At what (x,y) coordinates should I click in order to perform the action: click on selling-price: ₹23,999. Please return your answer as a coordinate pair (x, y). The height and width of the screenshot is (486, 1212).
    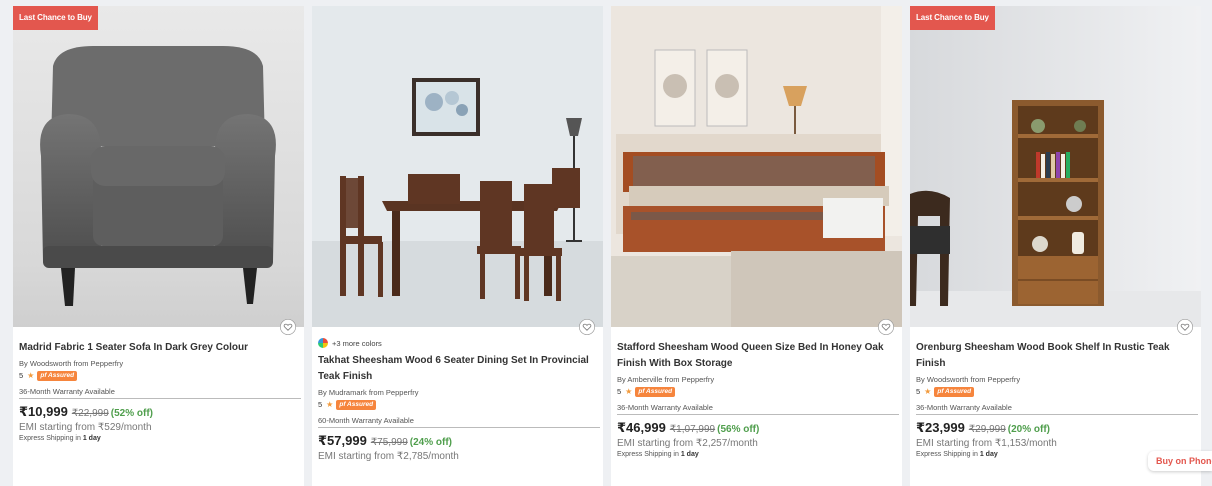
    Looking at the image, I should click on (940, 427).